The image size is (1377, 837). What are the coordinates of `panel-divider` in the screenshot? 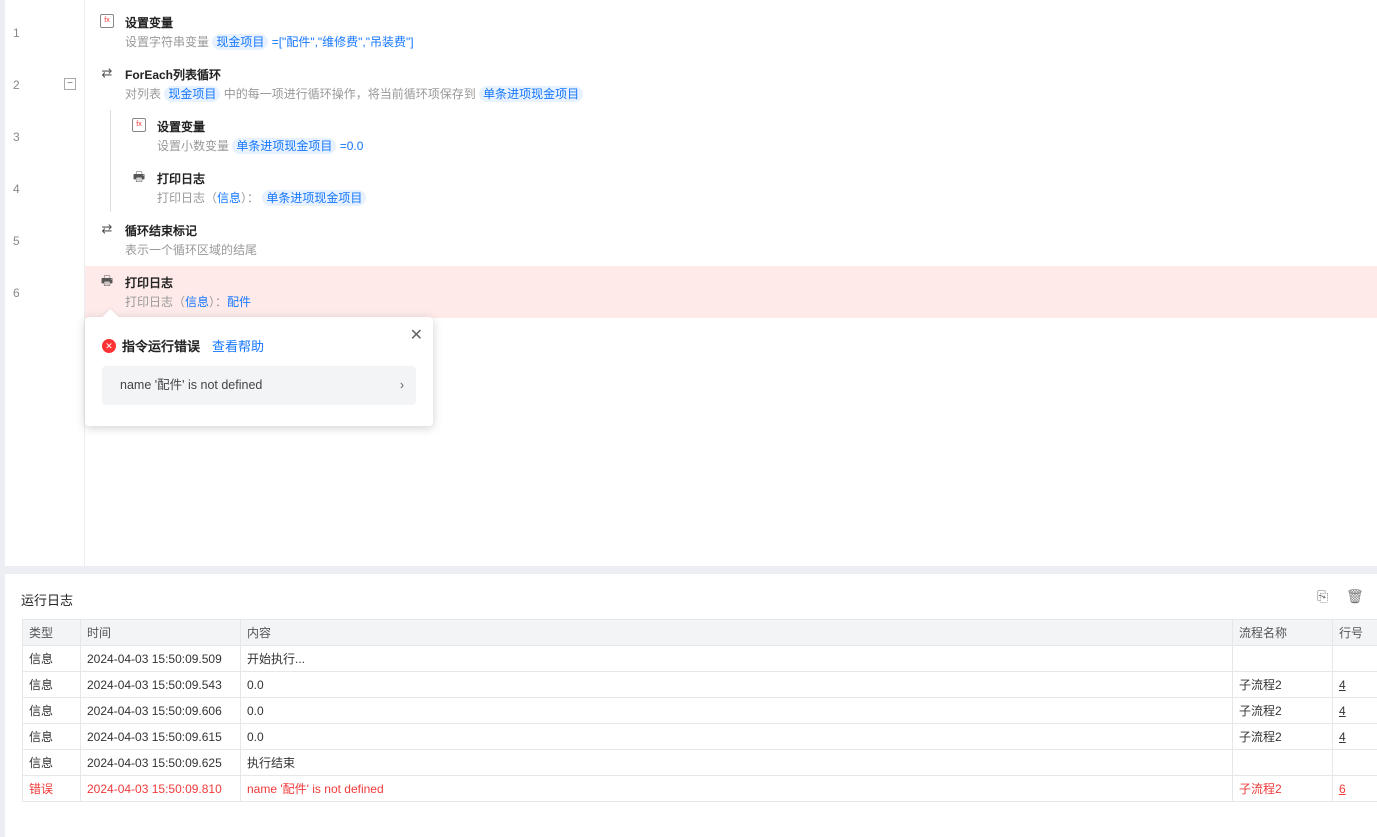 It's located at (691, 570).